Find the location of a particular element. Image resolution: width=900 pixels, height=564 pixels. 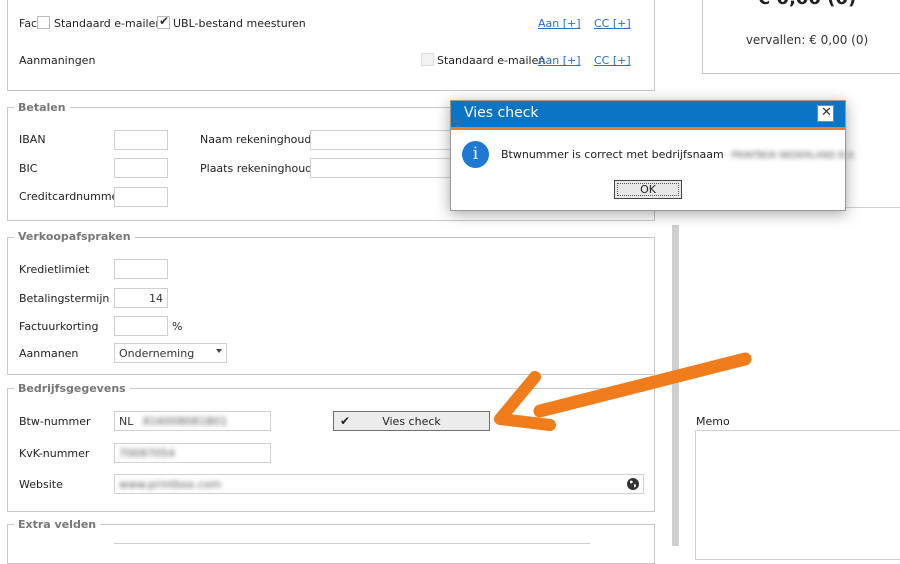

kvk-nummer-input: 70097054 is located at coordinates (192, 453).